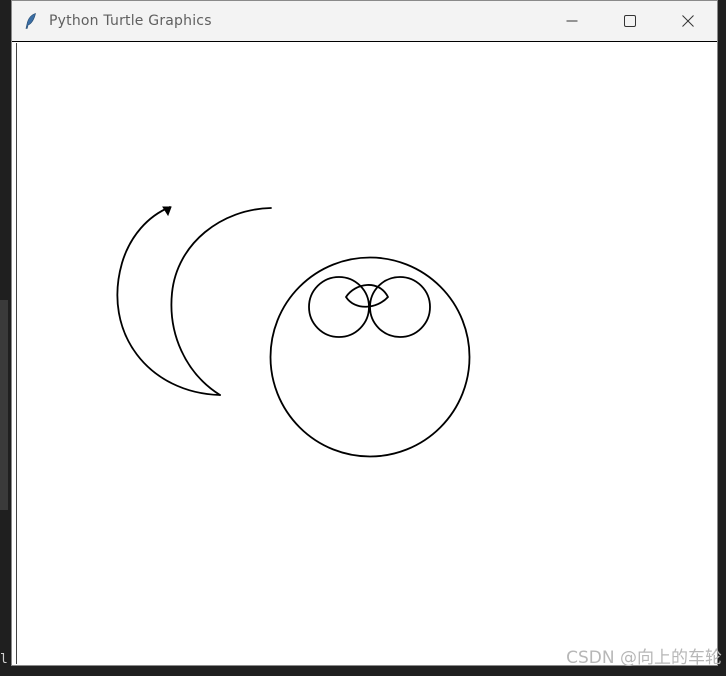  I want to click on crescent-outer-arc, so click(168, 301).